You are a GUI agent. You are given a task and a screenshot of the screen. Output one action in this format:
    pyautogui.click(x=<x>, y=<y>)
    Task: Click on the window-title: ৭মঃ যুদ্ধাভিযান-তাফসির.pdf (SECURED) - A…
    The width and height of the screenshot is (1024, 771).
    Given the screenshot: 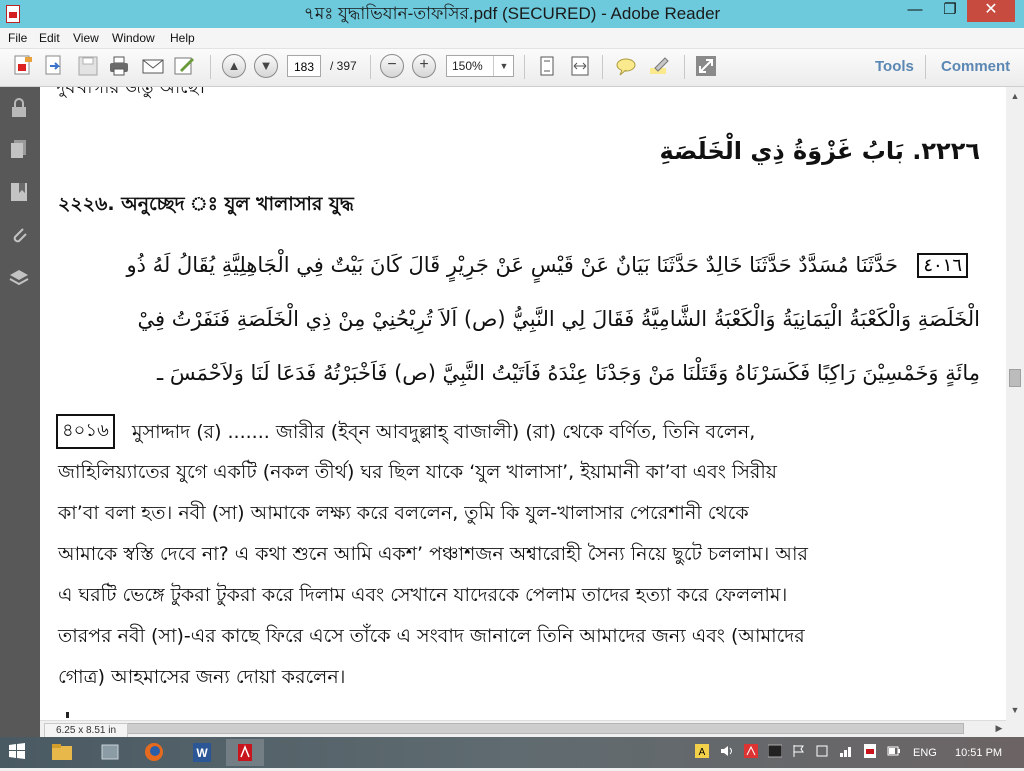 What is the action you would take?
    pyautogui.click(x=512, y=13)
    